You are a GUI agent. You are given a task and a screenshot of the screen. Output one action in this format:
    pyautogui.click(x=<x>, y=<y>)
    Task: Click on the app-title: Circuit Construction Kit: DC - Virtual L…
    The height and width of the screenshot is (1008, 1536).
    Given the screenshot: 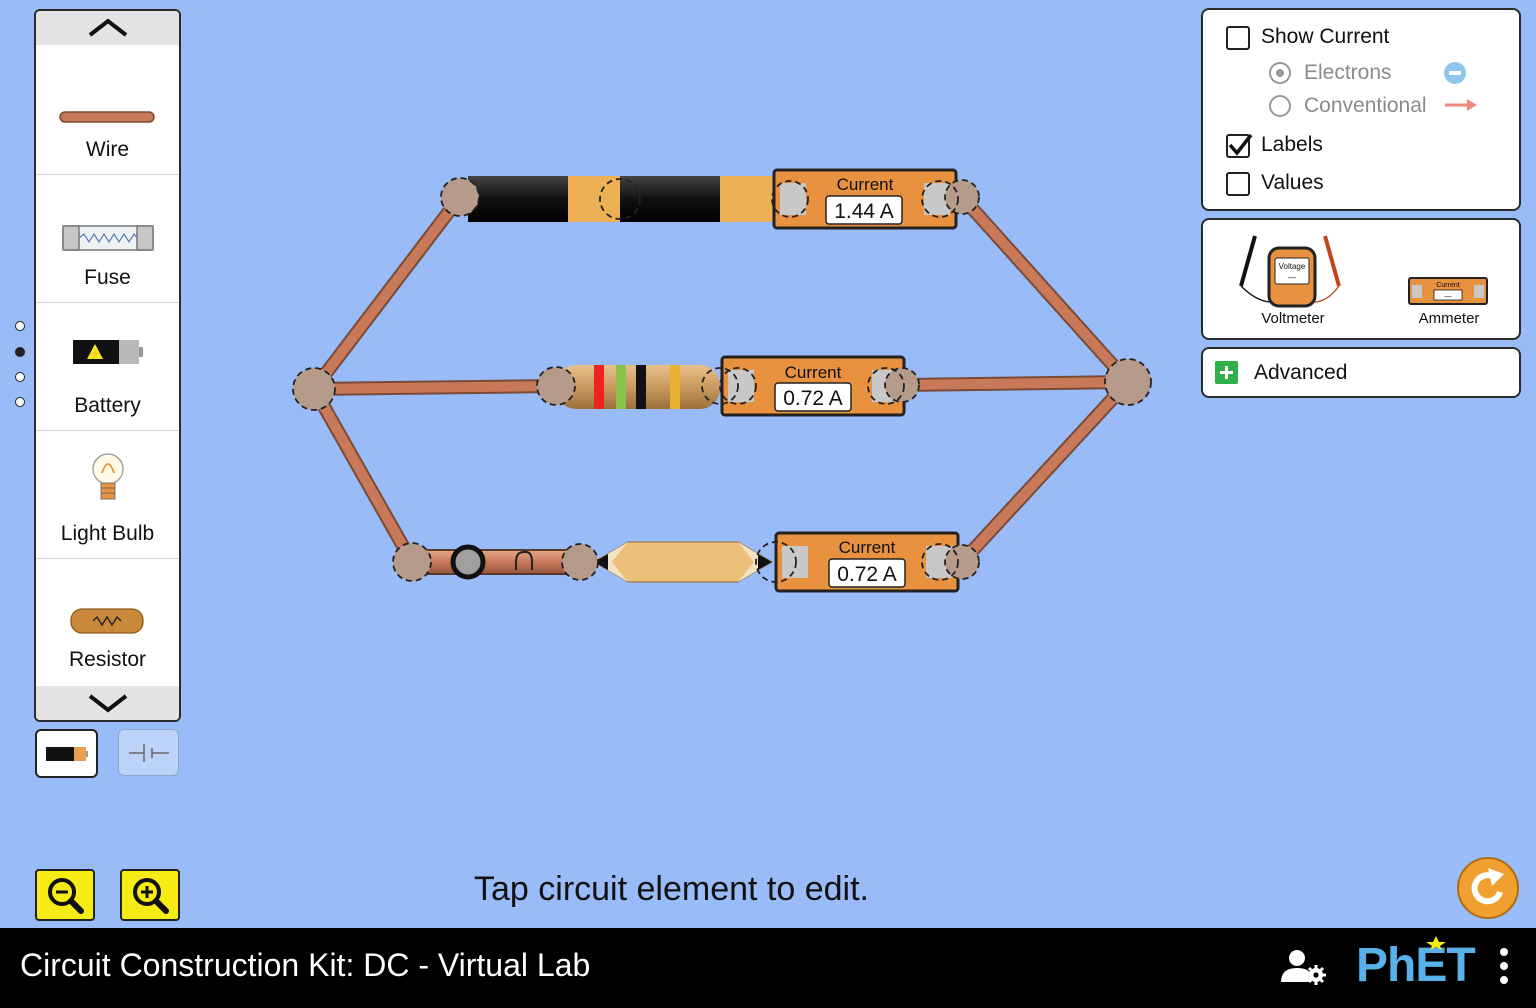 What is the action you would take?
    pyautogui.click(x=305, y=965)
    